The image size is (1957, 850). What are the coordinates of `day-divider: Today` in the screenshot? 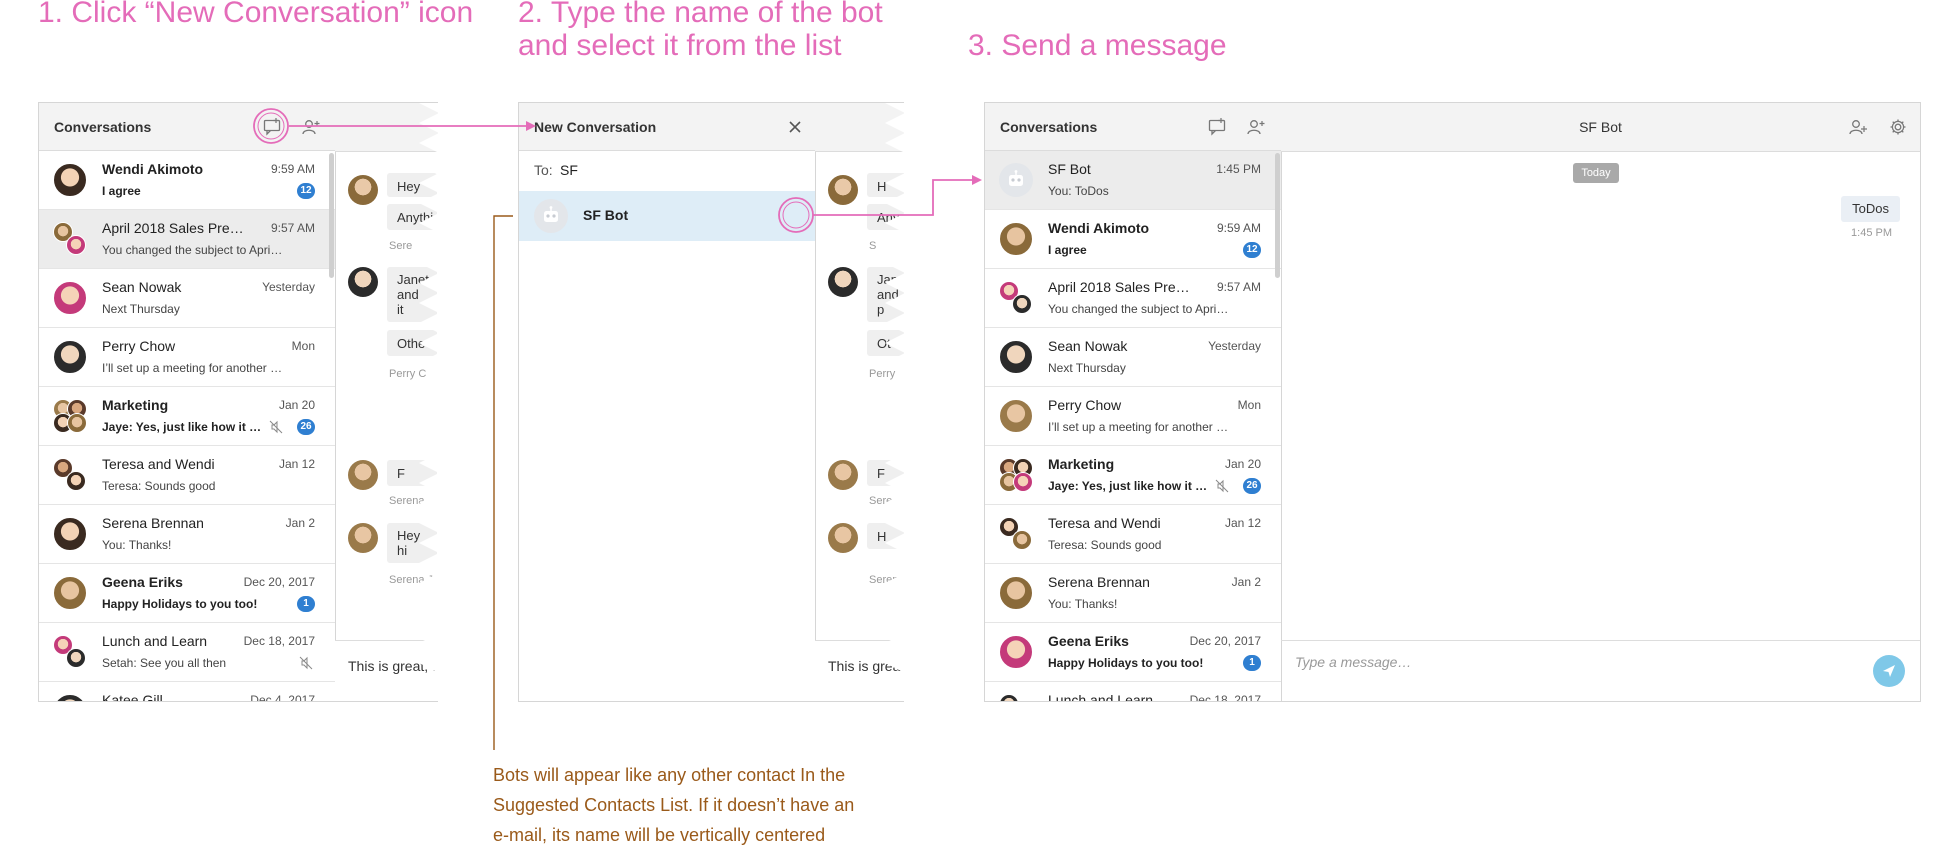 It's located at (1596, 173).